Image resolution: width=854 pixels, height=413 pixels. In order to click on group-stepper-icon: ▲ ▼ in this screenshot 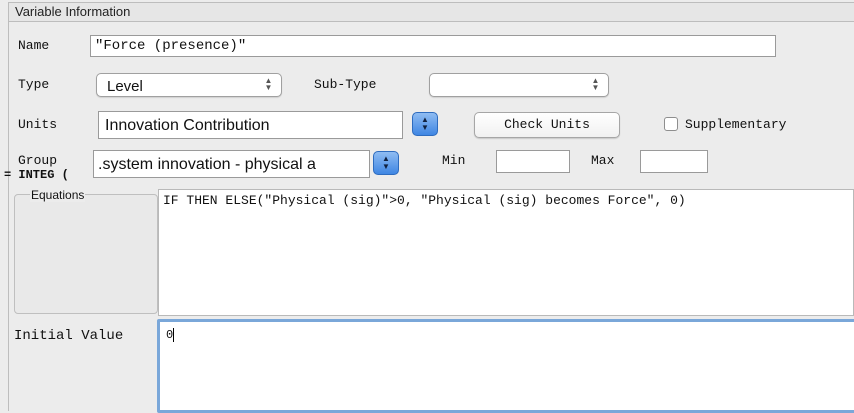, I will do `click(386, 163)`.